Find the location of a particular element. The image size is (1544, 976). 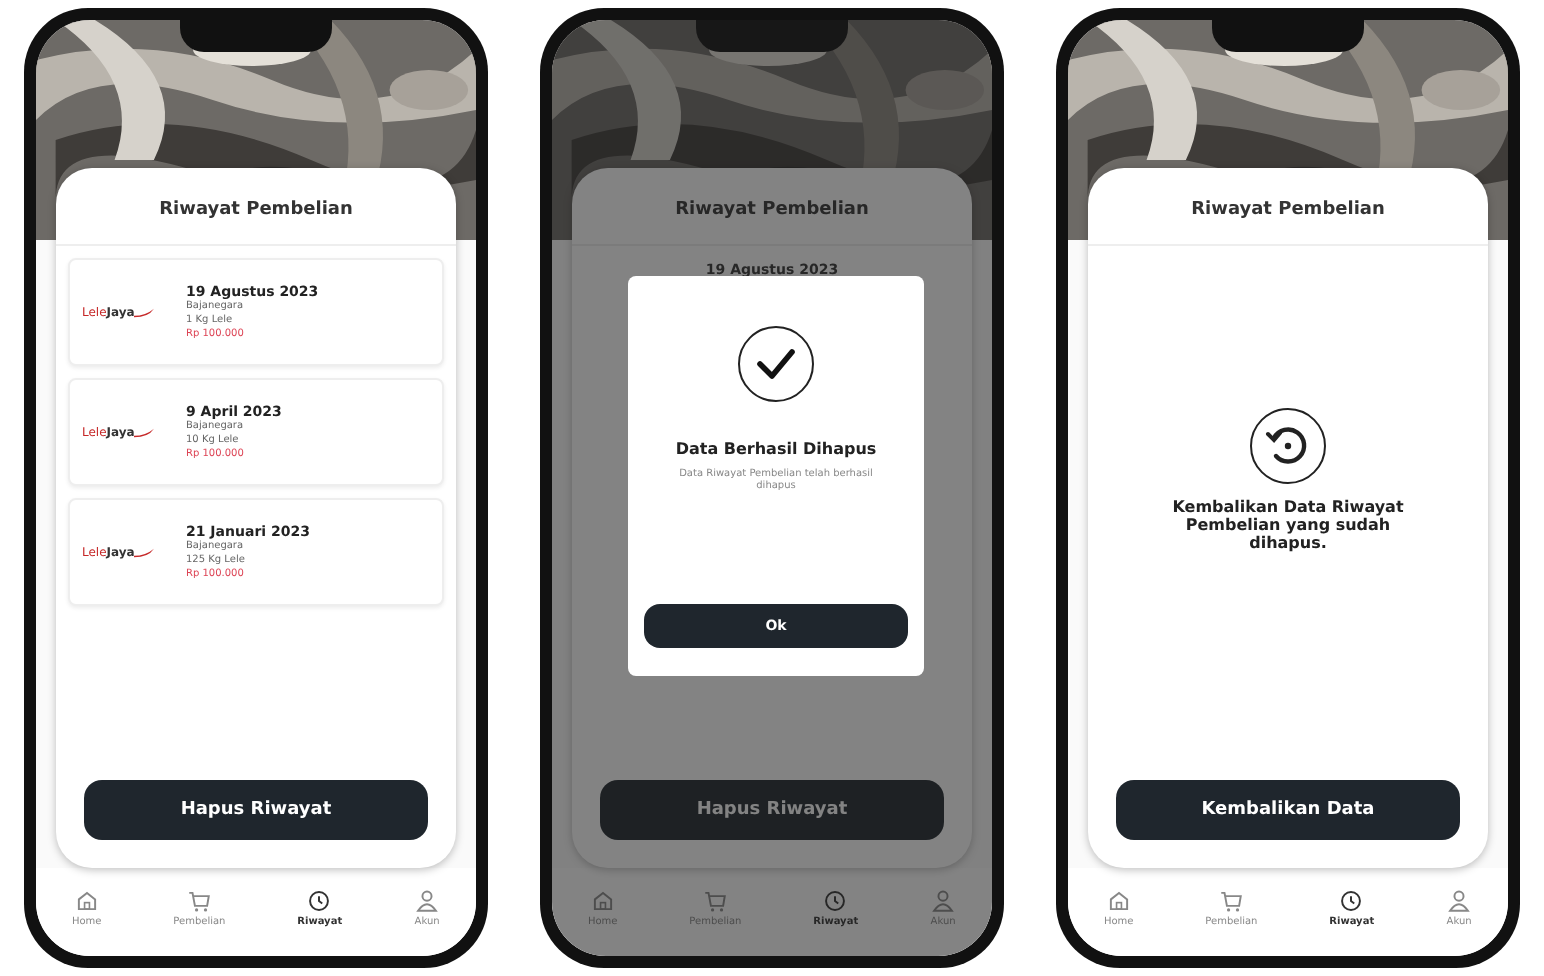

restore-message: Kembalikan Data Riwayat Pembelian yang sudah dihapus. is located at coordinates (1288, 525).